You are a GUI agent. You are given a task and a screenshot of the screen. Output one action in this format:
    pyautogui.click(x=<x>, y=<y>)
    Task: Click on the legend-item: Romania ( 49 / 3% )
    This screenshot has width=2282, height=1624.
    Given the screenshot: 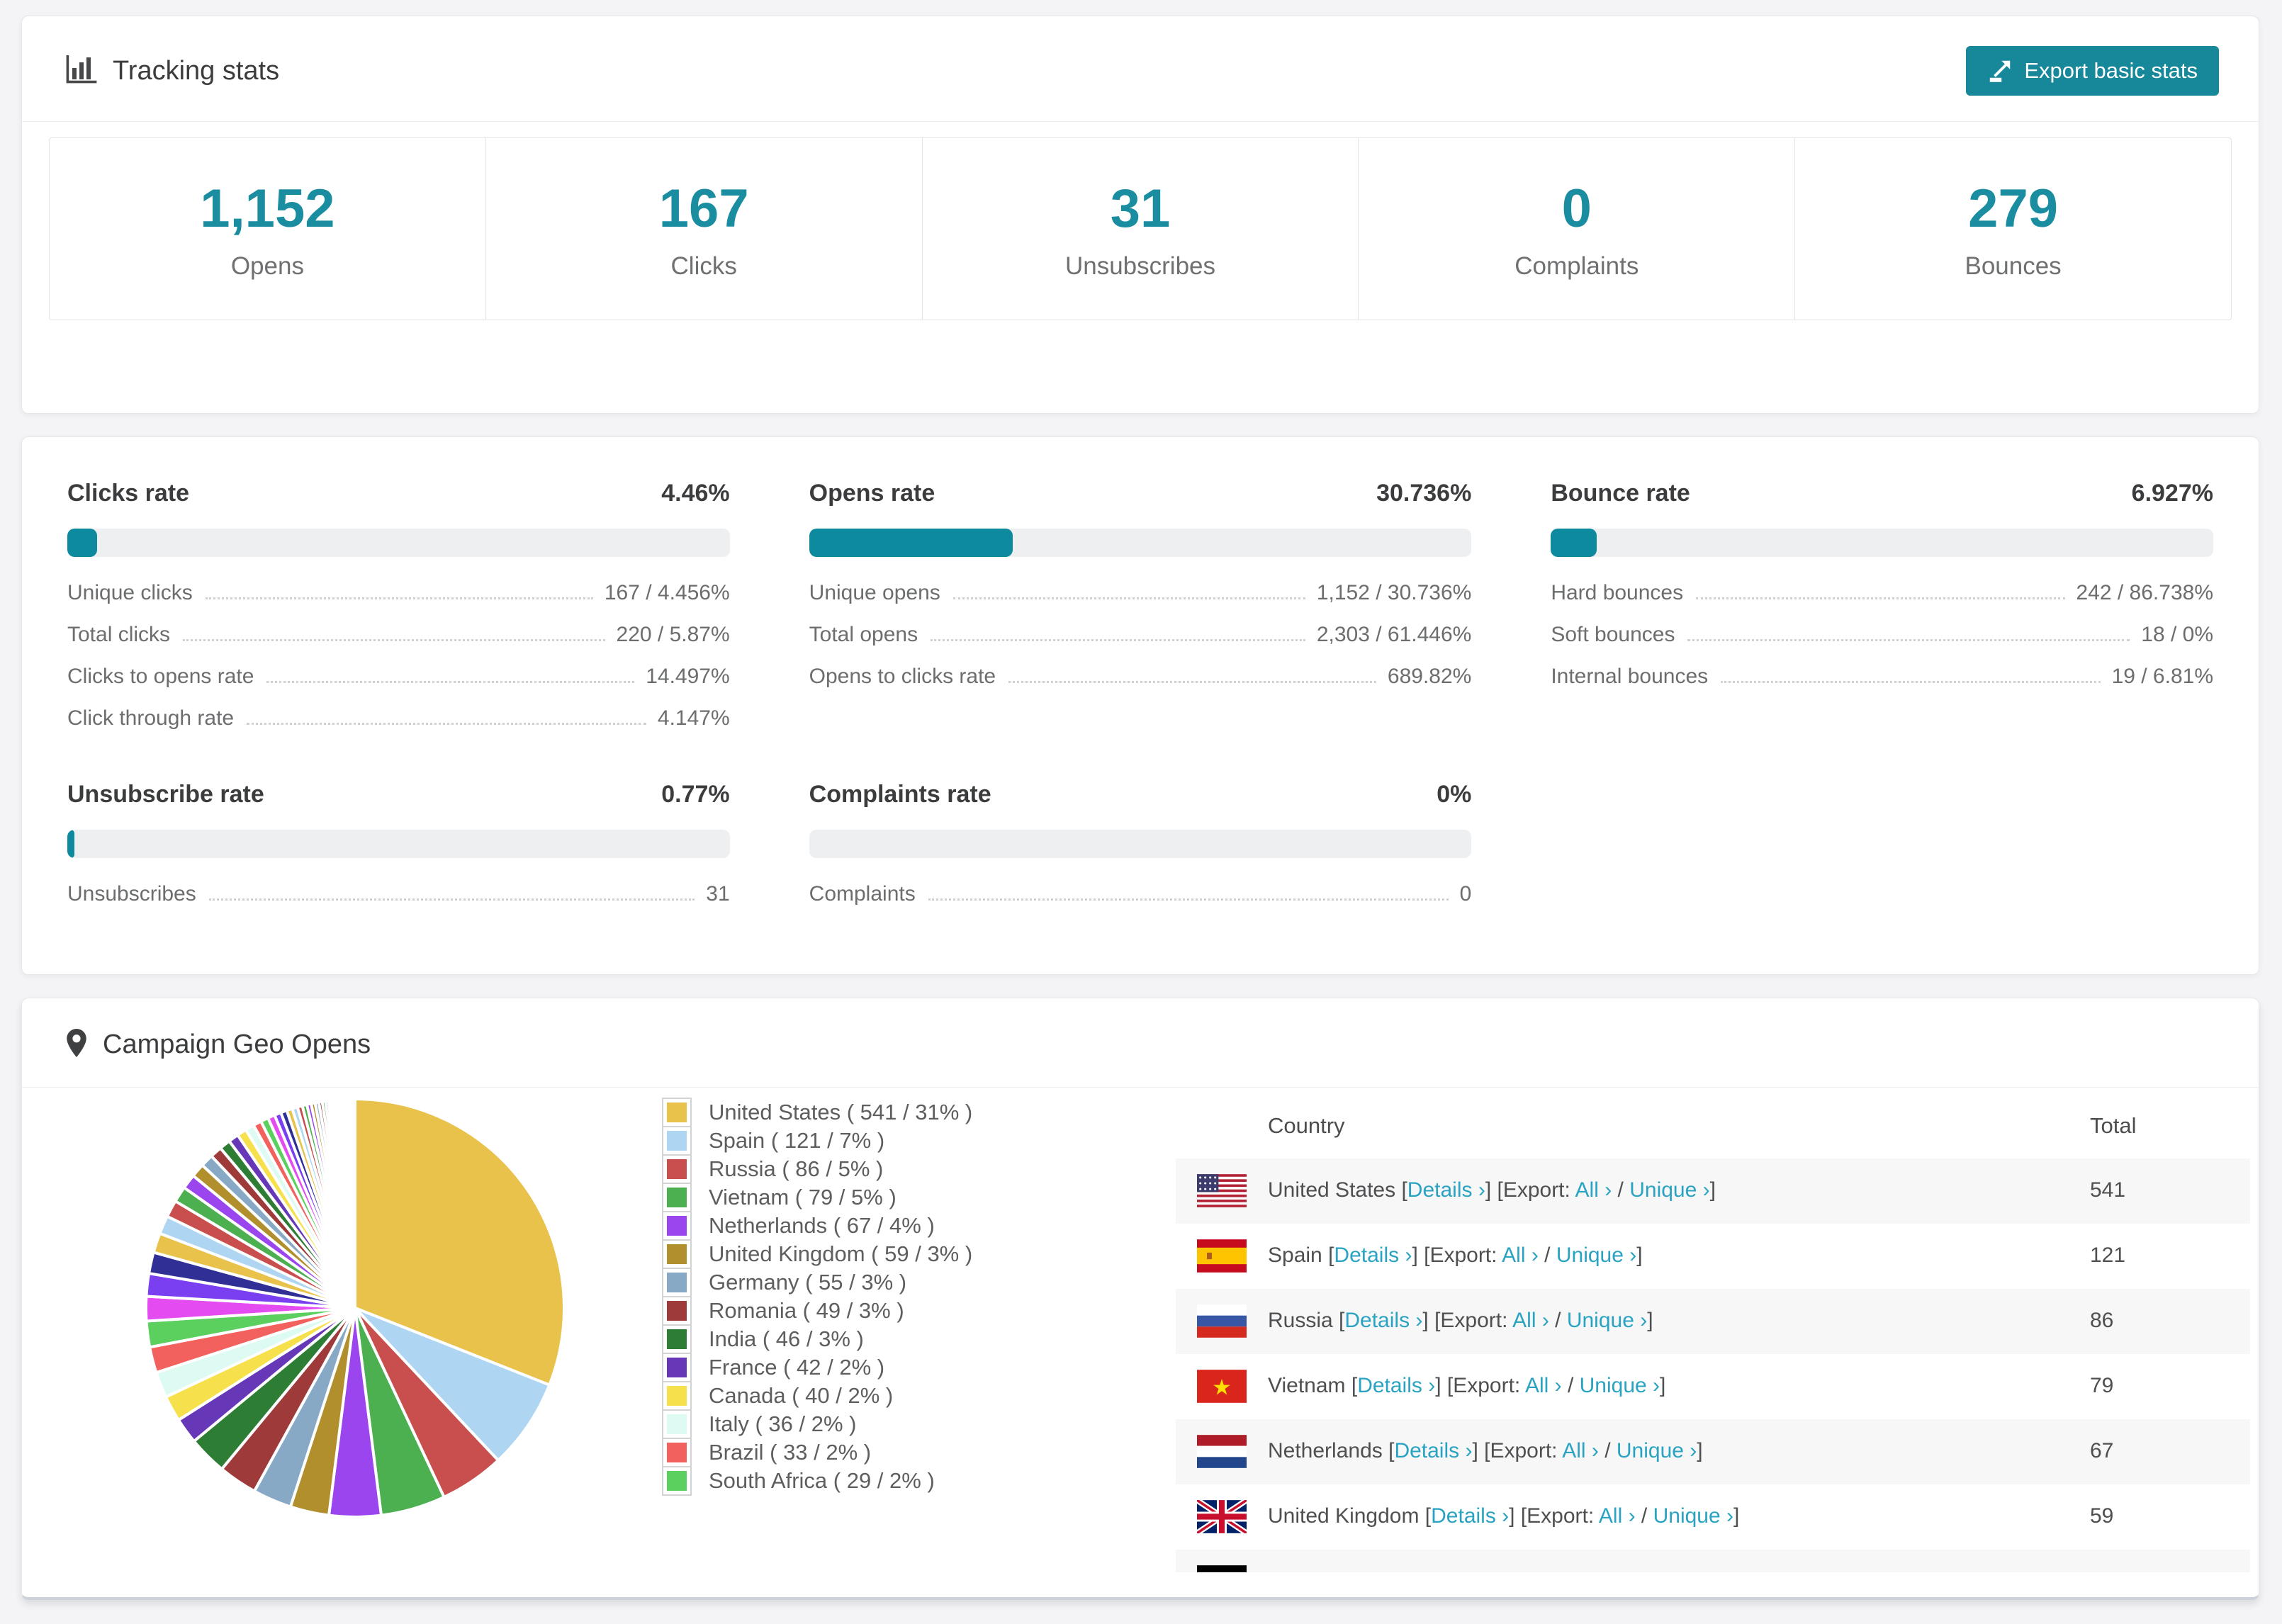 What is the action you would take?
    pyautogui.click(x=817, y=1310)
    